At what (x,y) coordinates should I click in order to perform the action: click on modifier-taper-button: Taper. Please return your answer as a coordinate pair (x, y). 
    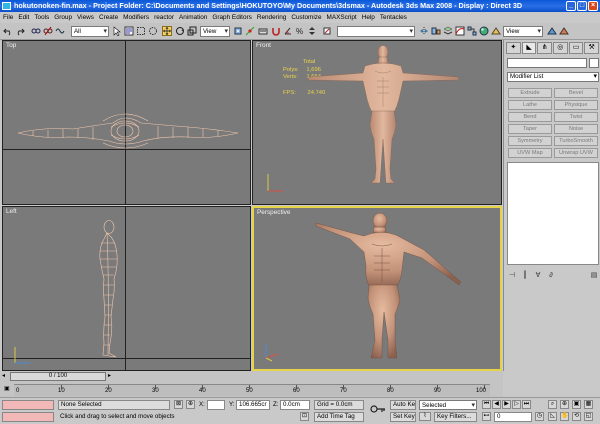
    Looking at the image, I should click on (530, 129).